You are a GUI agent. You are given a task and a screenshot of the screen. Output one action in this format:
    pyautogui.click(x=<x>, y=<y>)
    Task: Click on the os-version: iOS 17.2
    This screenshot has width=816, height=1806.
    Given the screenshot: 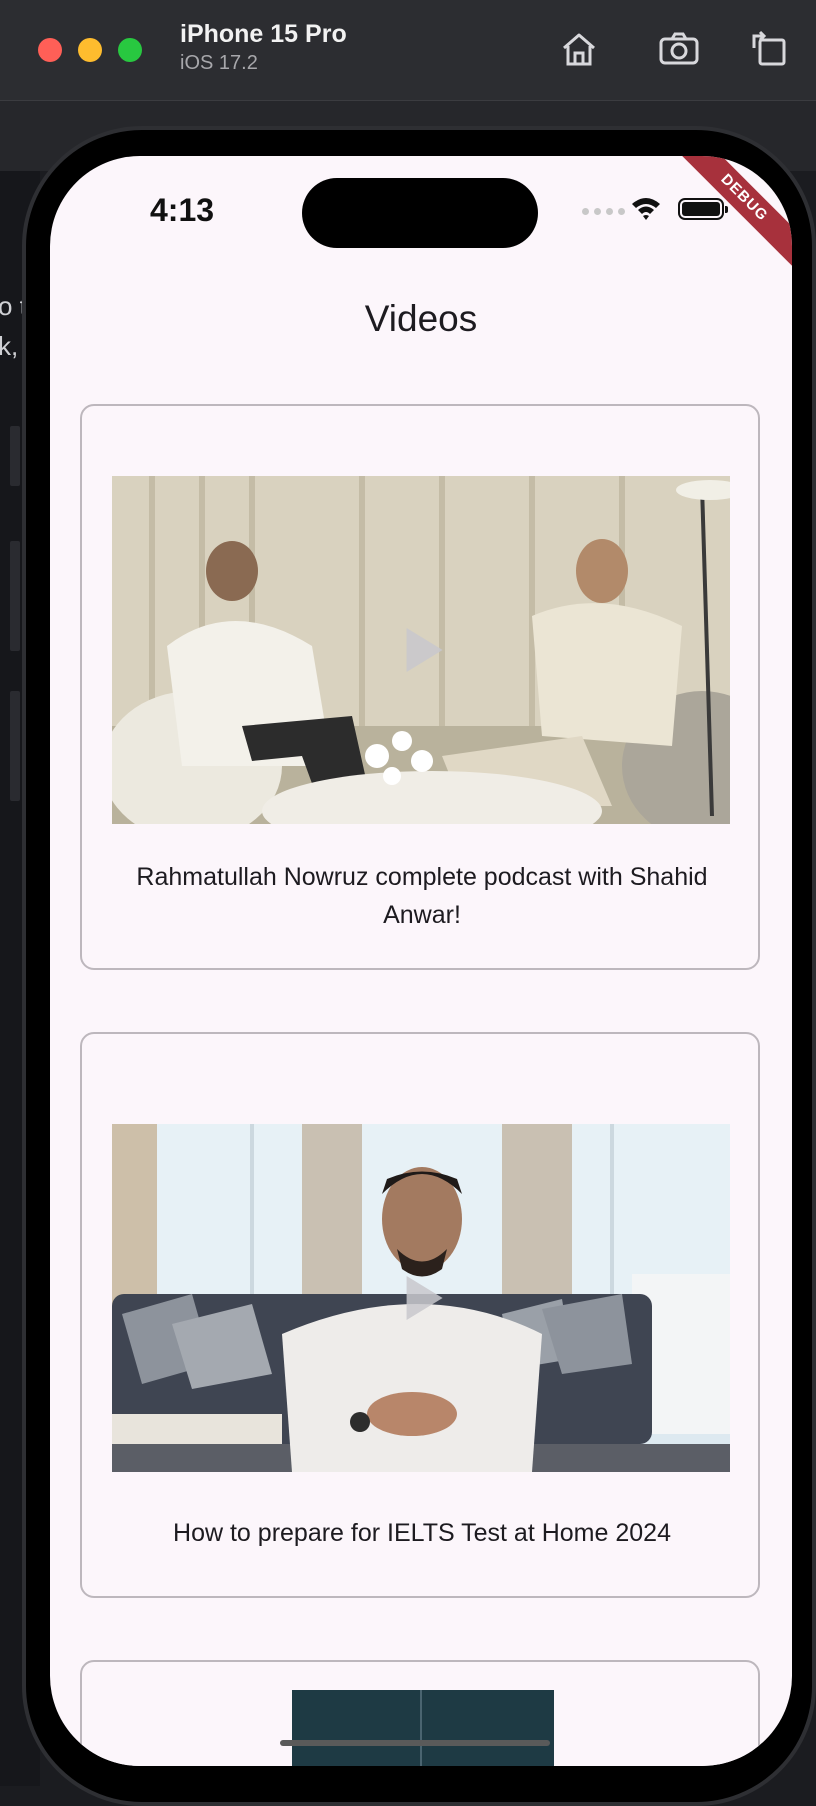 What is the action you would take?
    pyautogui.click(x=219, y=63)
    